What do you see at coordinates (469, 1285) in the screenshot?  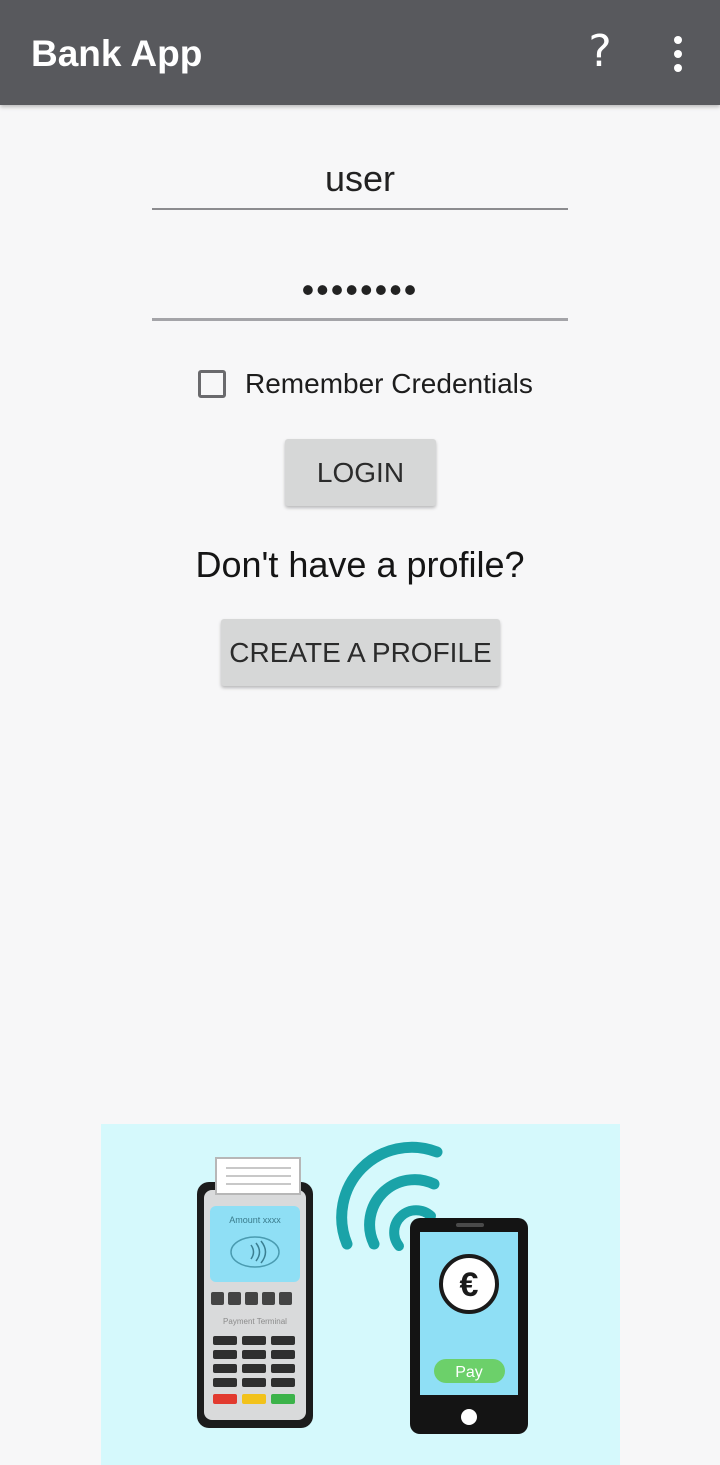 I see `euro-icon: €` at bounding box center [469, 1285].